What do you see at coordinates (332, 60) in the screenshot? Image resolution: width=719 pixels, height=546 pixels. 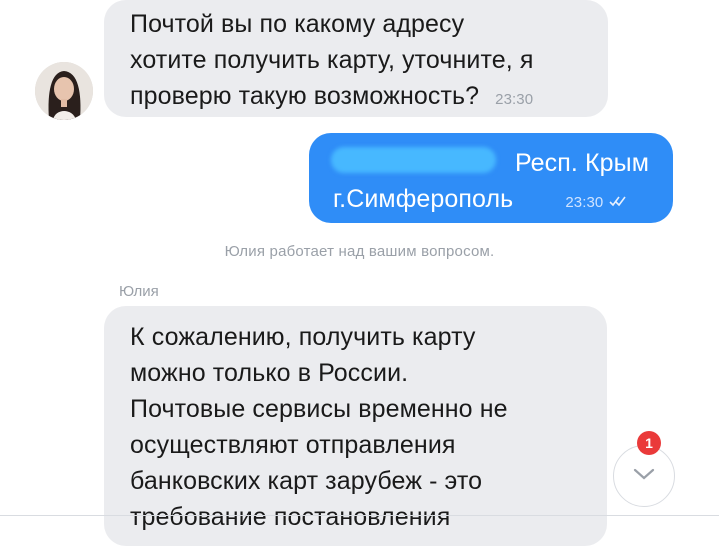 I see `message-line: хотите получить карту, уточните, я` at bounding box center [332, 60].